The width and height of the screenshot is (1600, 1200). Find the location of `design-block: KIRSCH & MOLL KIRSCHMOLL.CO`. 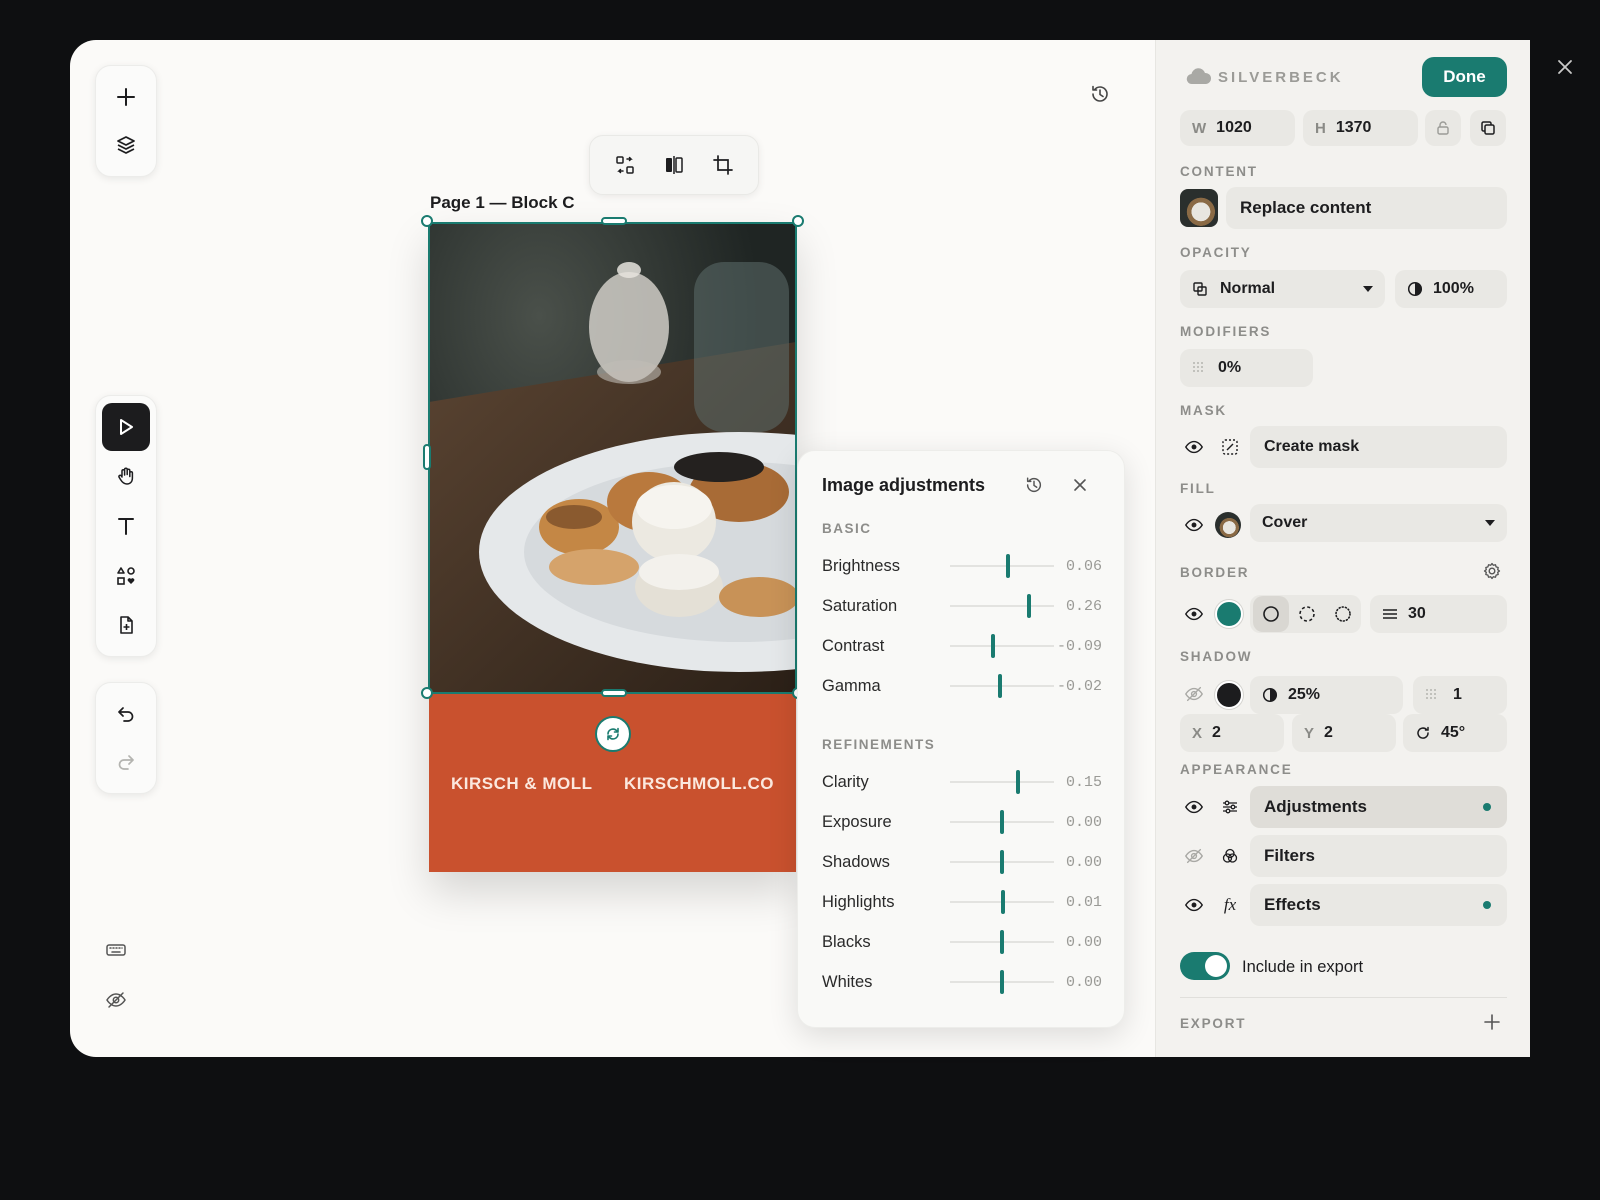

design-block: KIRSCH & MOLL KIRSCHMOLL.CO is located at coordinates (612, 547).